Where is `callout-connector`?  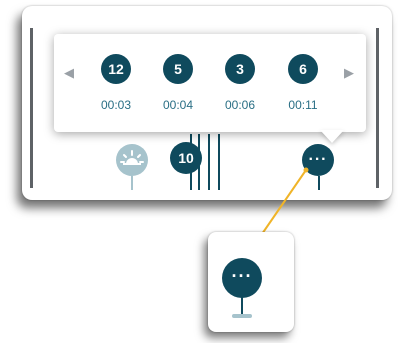
callout-connector is located at coordinates (285, 201).